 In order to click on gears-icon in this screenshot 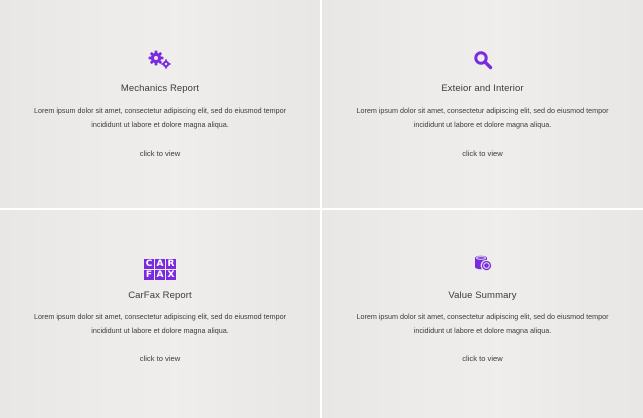, I will do `click(160, 60)`.